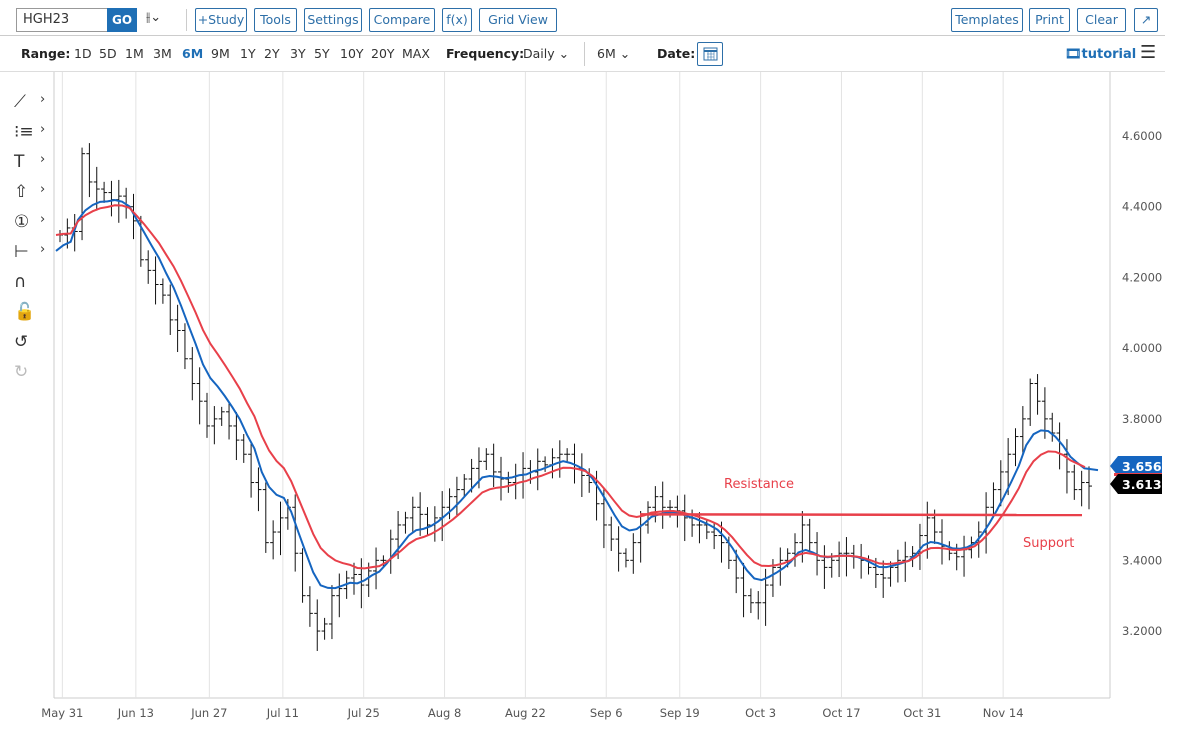  What do you see at coordinates (987, 20) in the screenshot?
I see `templates-button: Templates` at bounding box center [987, 20].